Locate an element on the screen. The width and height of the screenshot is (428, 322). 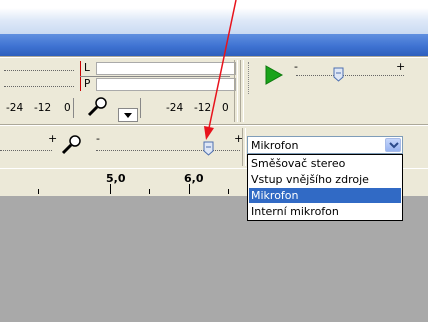
window-title-area is located at coordinates (214, 17).